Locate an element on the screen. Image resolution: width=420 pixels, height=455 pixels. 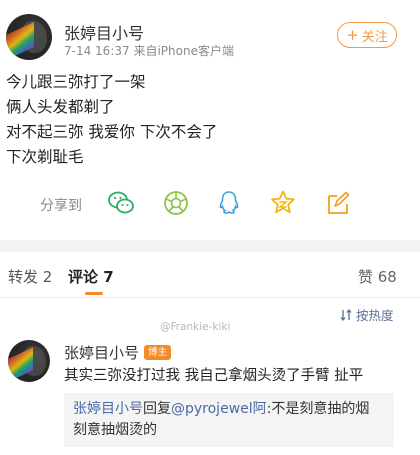
comment-text: 其实三弥没打过我 我自己拿烟头烫了手臂 扯平 is located at coordinates (214, 376).